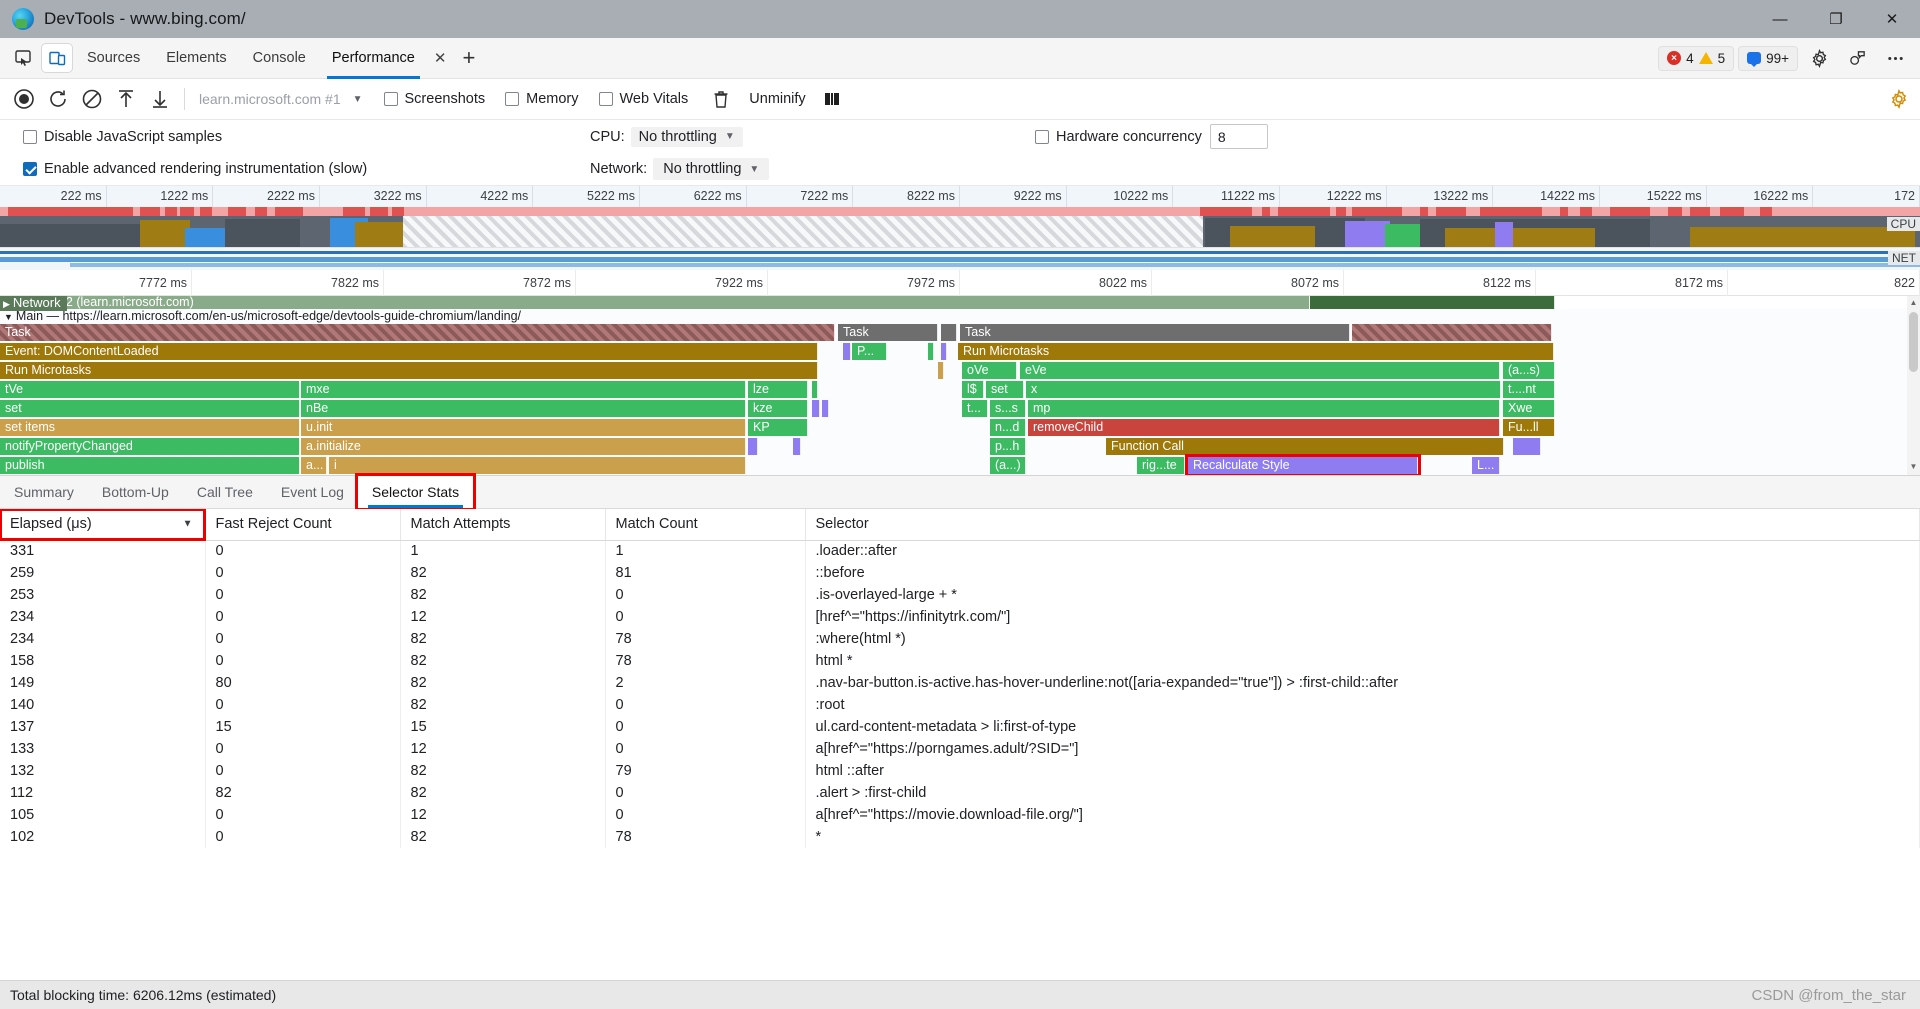 Image resolution: width=1920 pixels, height=1009 pixels. Describe the element at coordinates (1857, 58) in the screenshot. I see `customize-icon` at that location.